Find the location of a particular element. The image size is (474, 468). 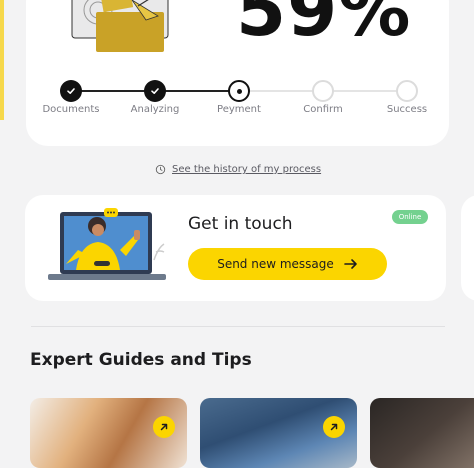

section-divider is located at coordinates (238, 326).